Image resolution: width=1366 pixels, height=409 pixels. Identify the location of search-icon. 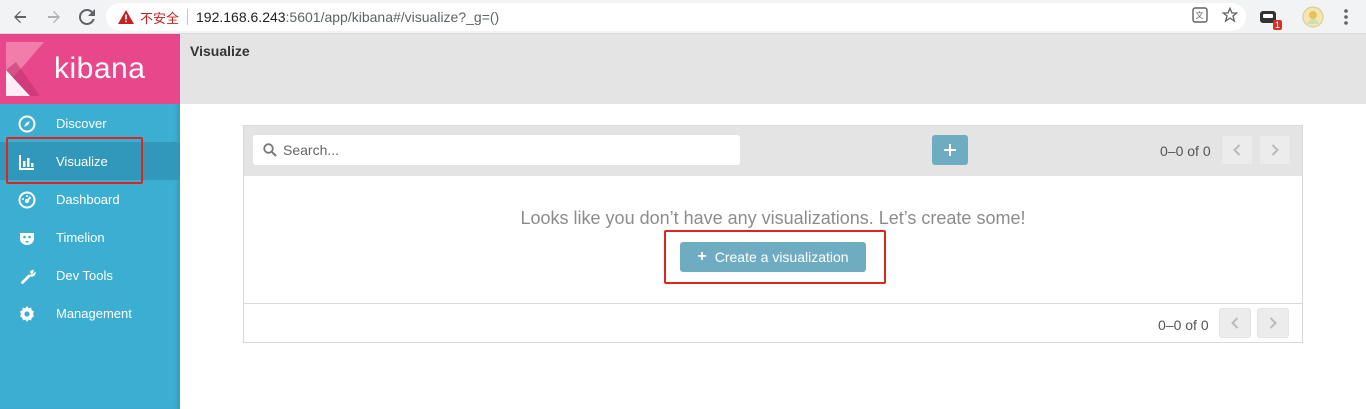
(270, 150).